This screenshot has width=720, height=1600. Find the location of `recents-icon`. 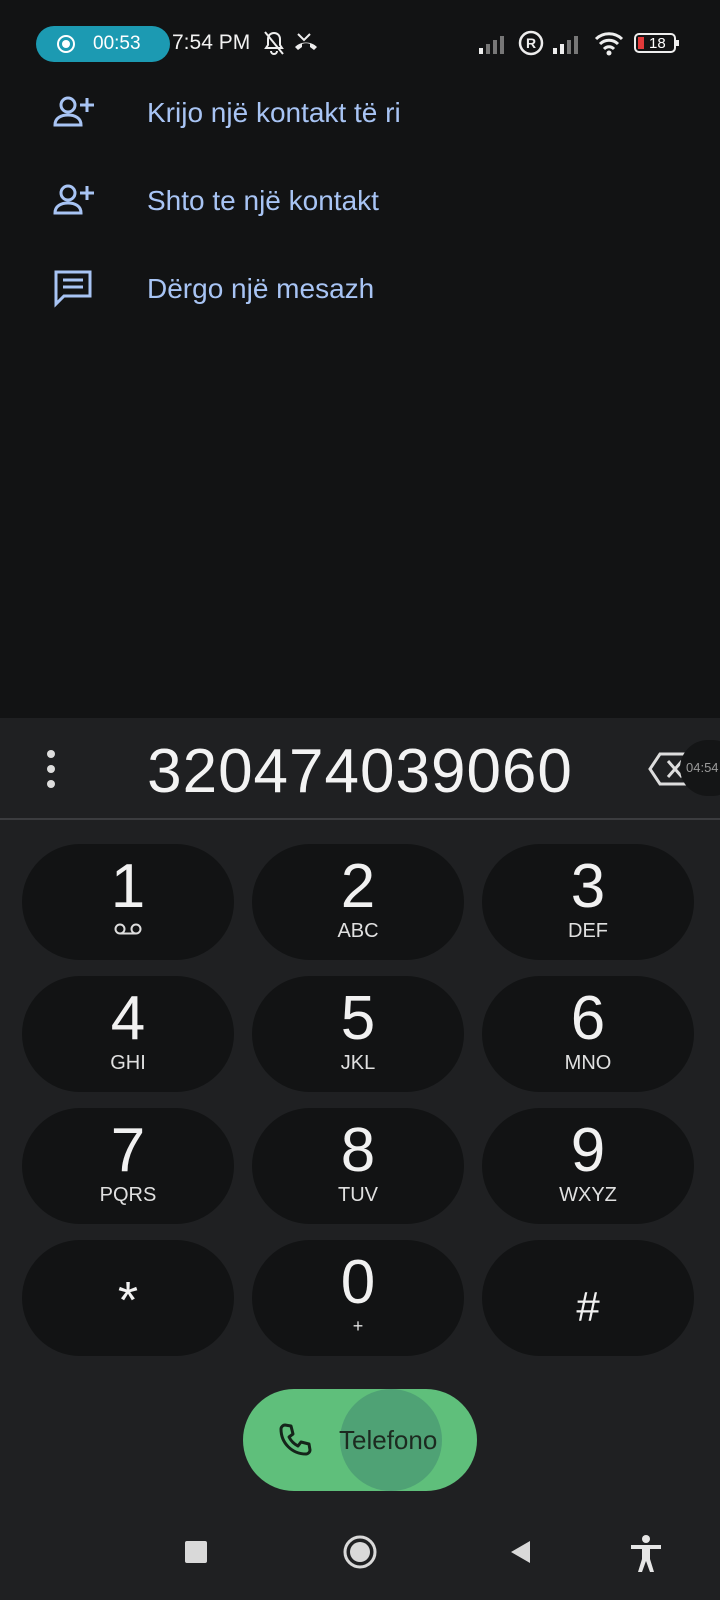

recents-icon is located at coordinates (196, 1552).